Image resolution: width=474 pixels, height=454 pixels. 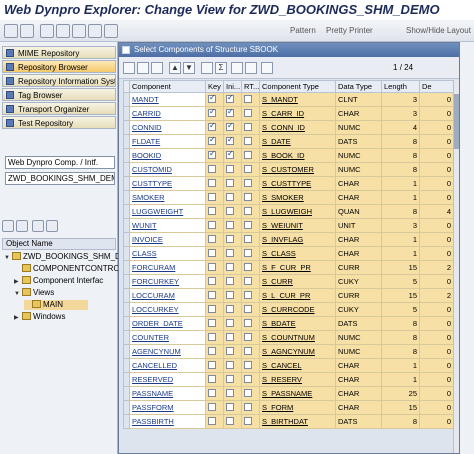 What do you see at coordinates (297, 239) in the screenshot?
I see `component-type-cell: S_INVFLAG` at bounding box center [297, 239].